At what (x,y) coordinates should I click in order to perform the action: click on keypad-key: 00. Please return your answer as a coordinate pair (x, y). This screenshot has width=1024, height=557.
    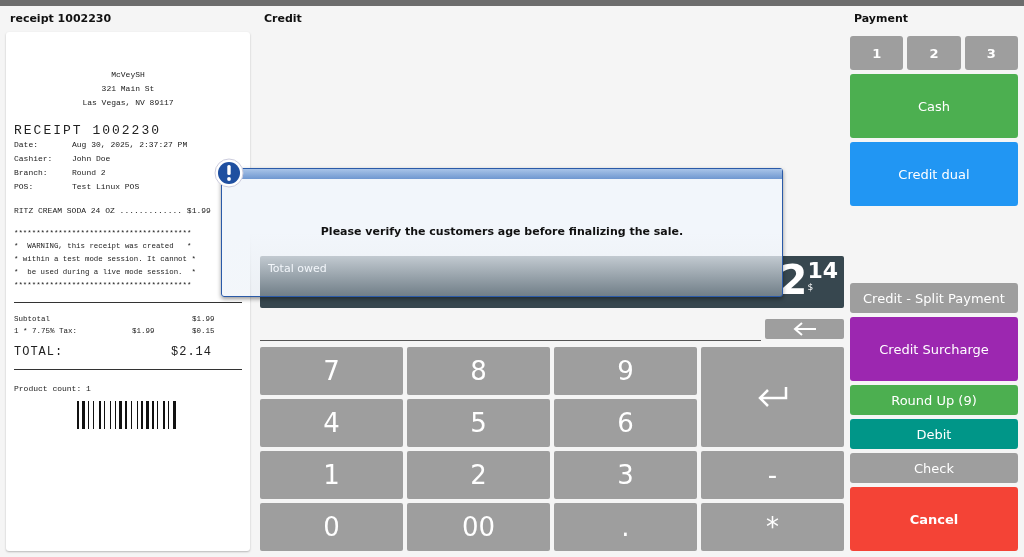
    Looking at the image, I should click on (478, 527).